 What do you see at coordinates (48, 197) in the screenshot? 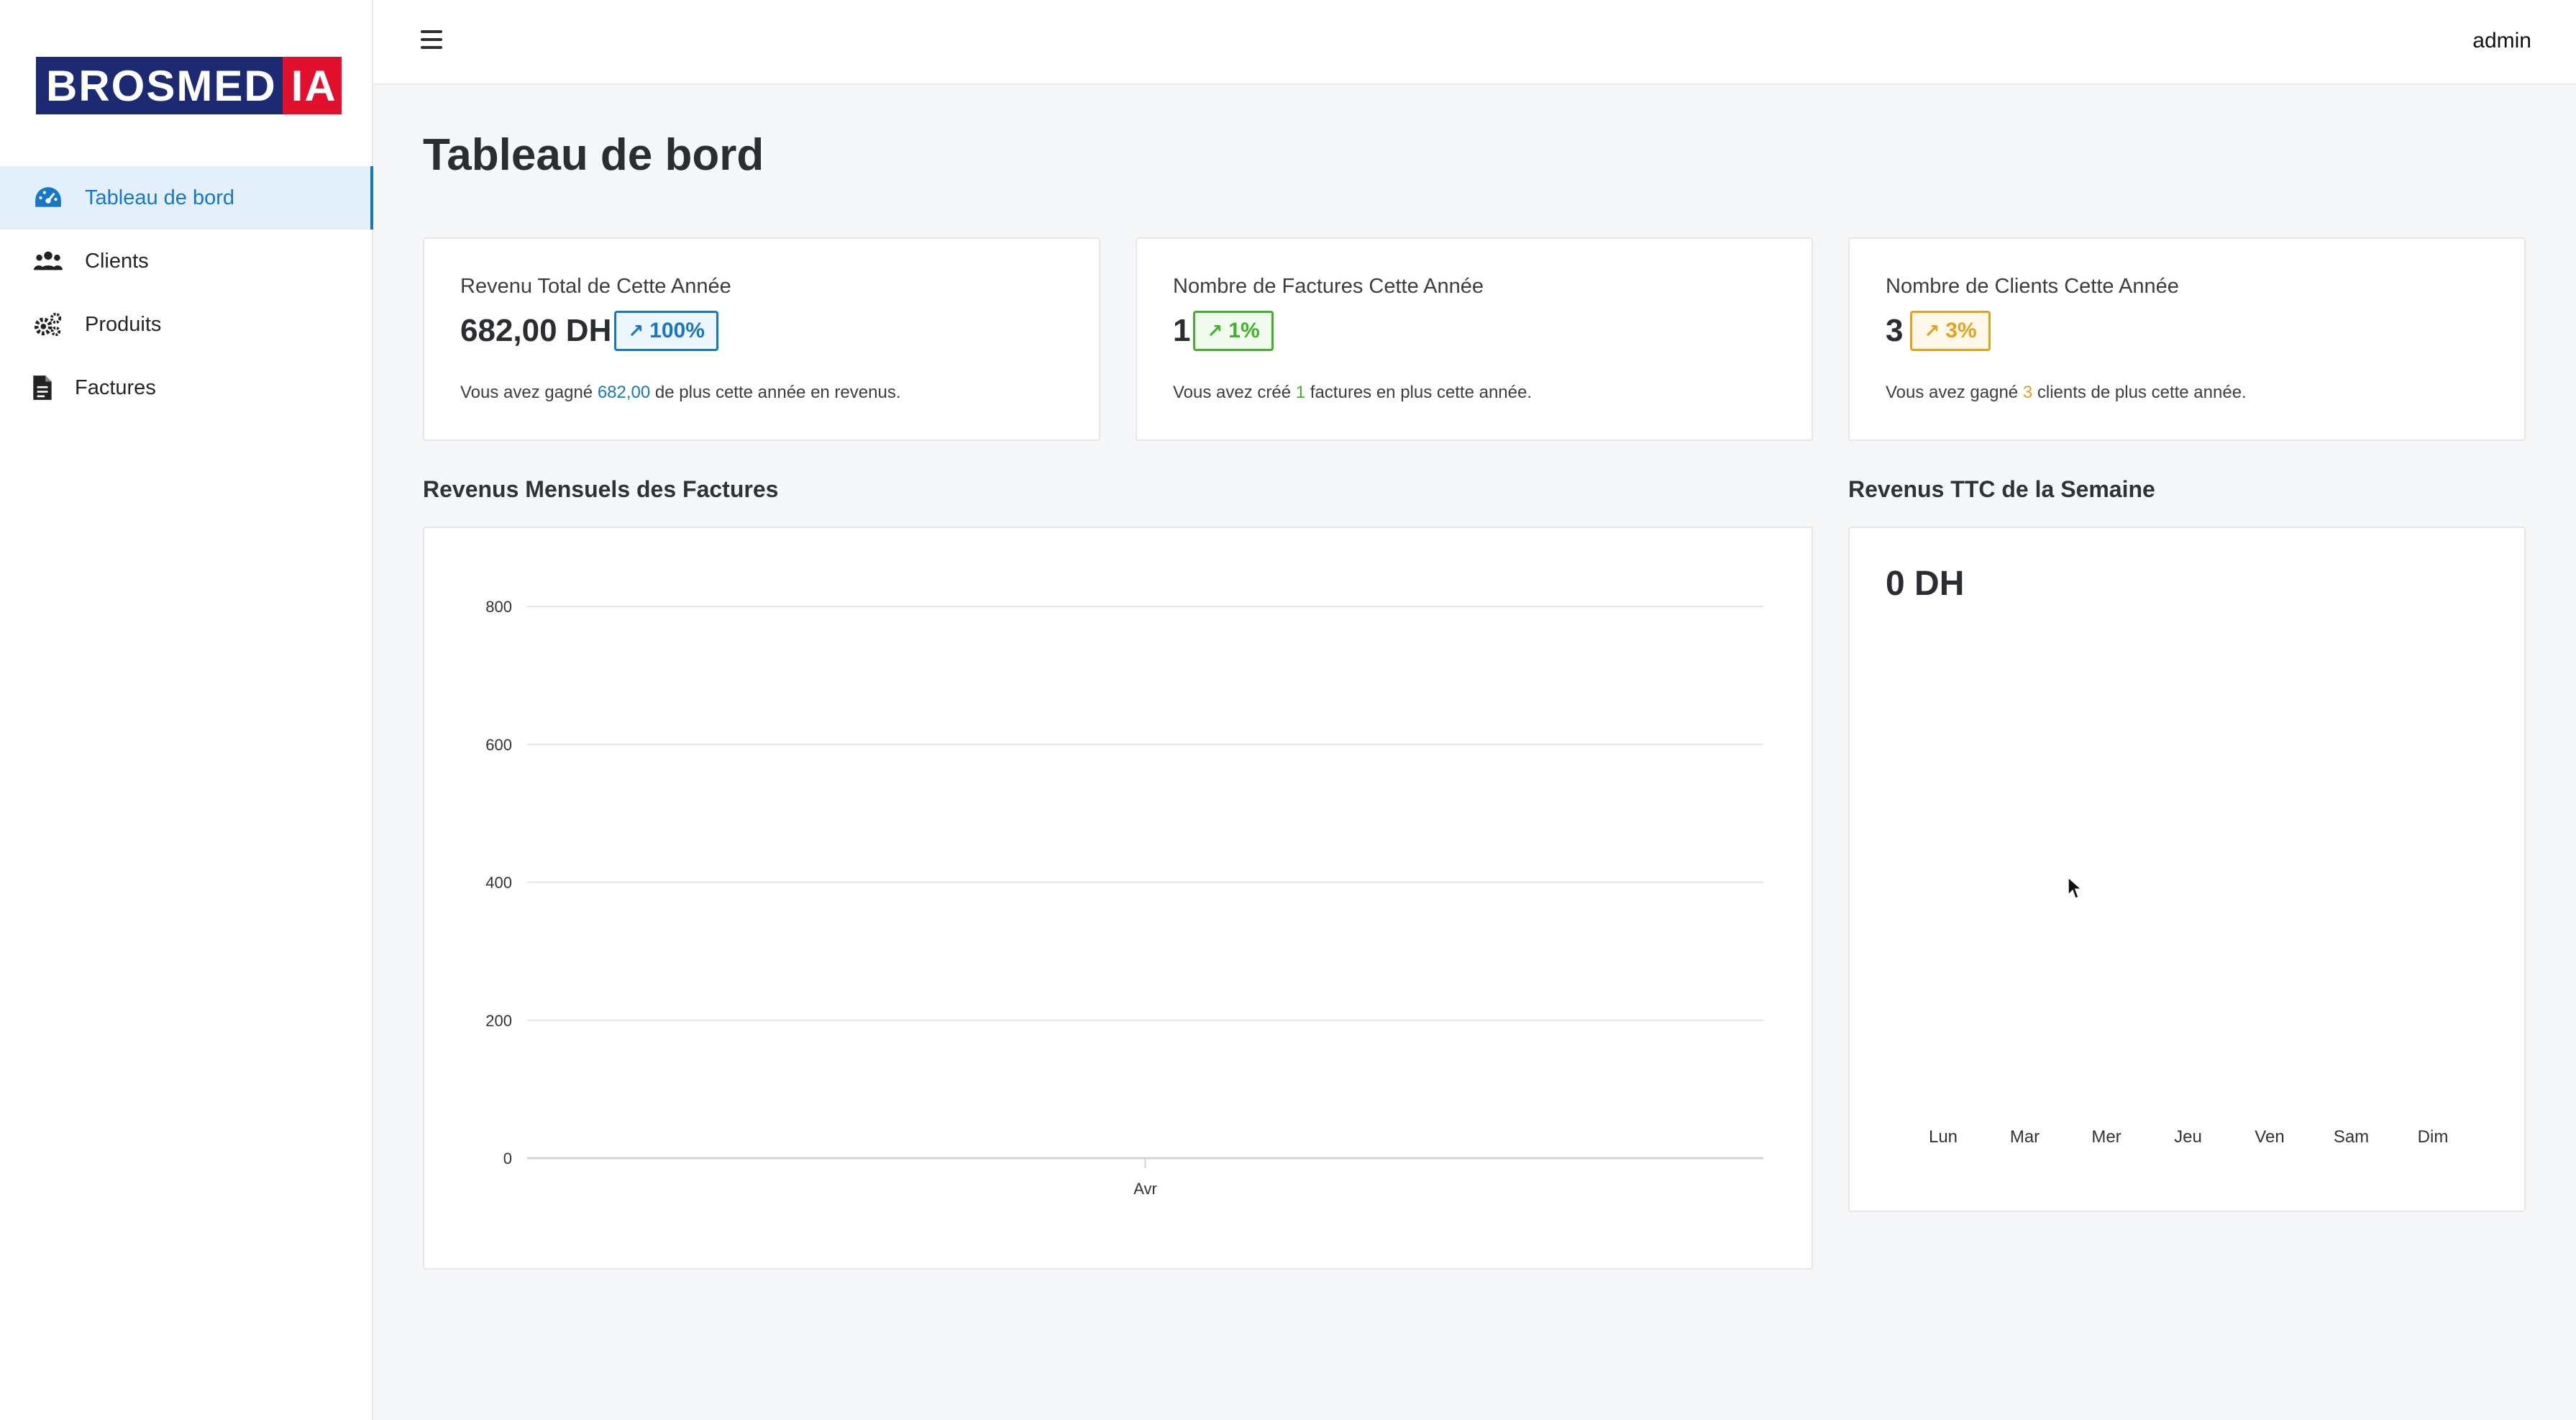
I see `dashboard-gauge-icon` at bounding box center [48, 197].